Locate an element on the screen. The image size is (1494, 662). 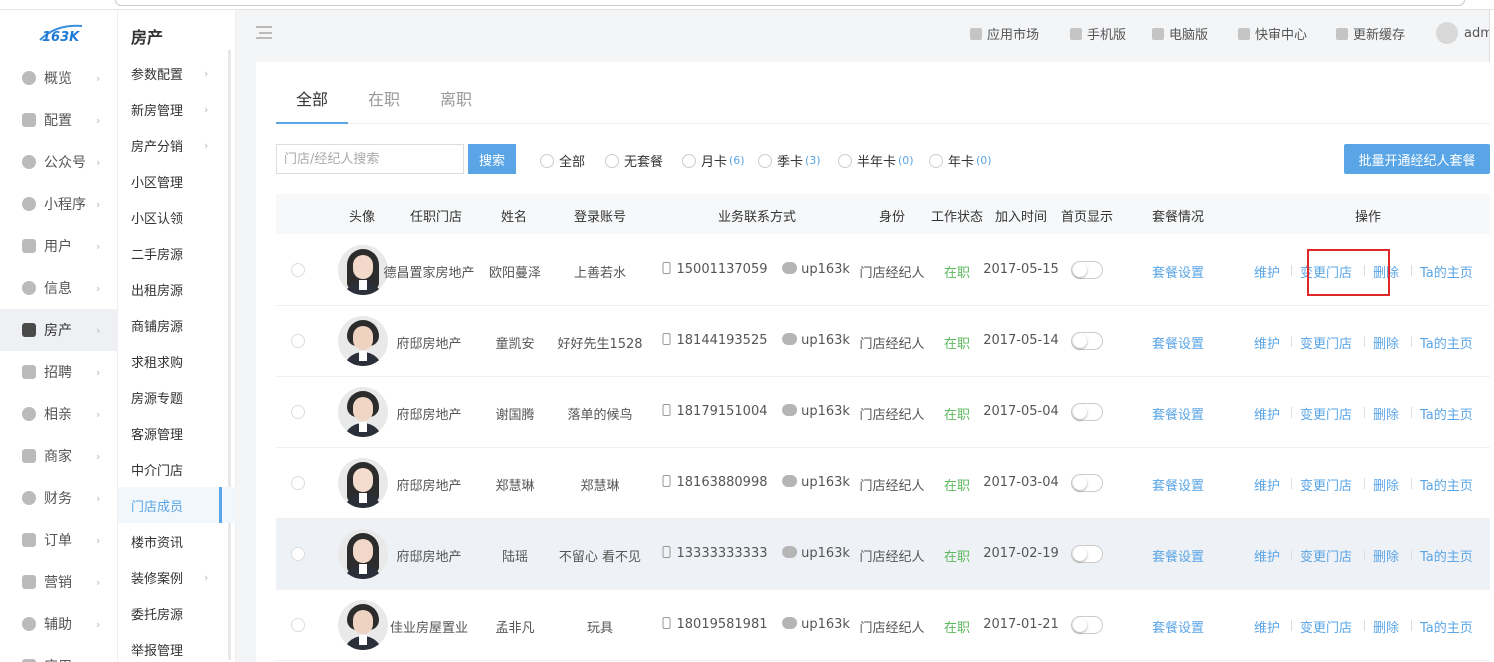
header-link-app-market: 应用市场 is located at coordinates (1004, 33).